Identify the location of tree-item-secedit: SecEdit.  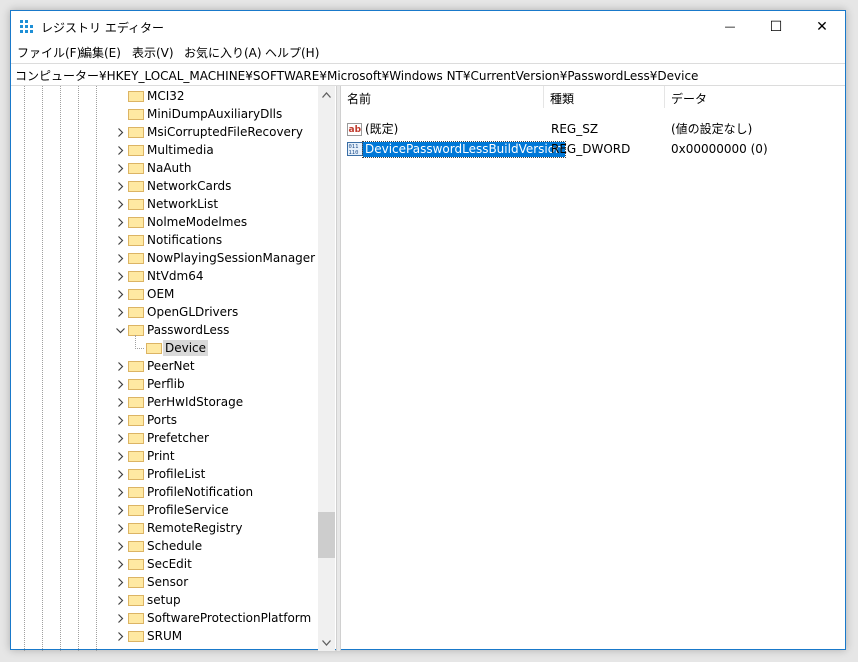
(164, 564).